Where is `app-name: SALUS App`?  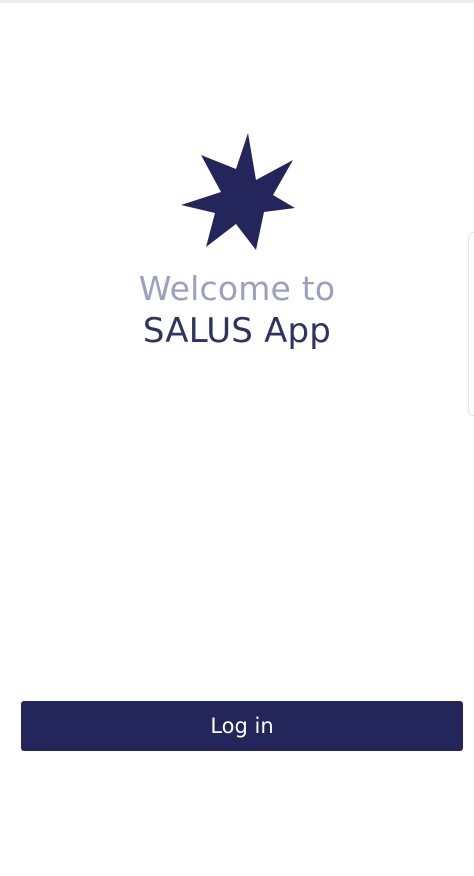 app-name: SALUS App is located at coordinates (237, 331).